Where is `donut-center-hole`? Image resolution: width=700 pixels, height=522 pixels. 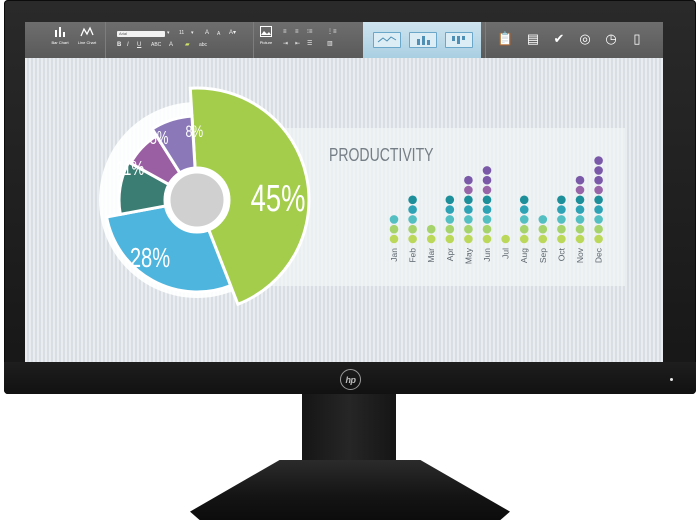 donut-center-hole is located at coordinates (197, 200).